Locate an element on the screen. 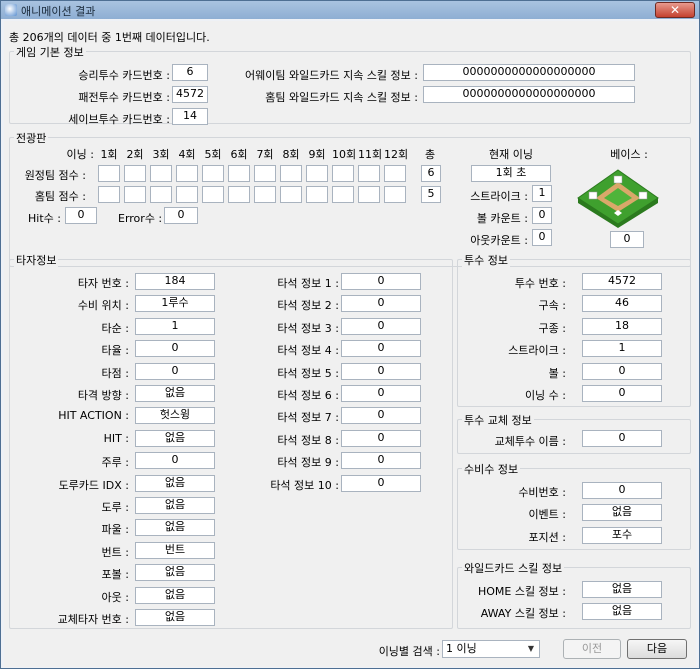 The image size is (700, 669). home-score-label: 홈팀 점수 : is located at coordinates (60, 196).